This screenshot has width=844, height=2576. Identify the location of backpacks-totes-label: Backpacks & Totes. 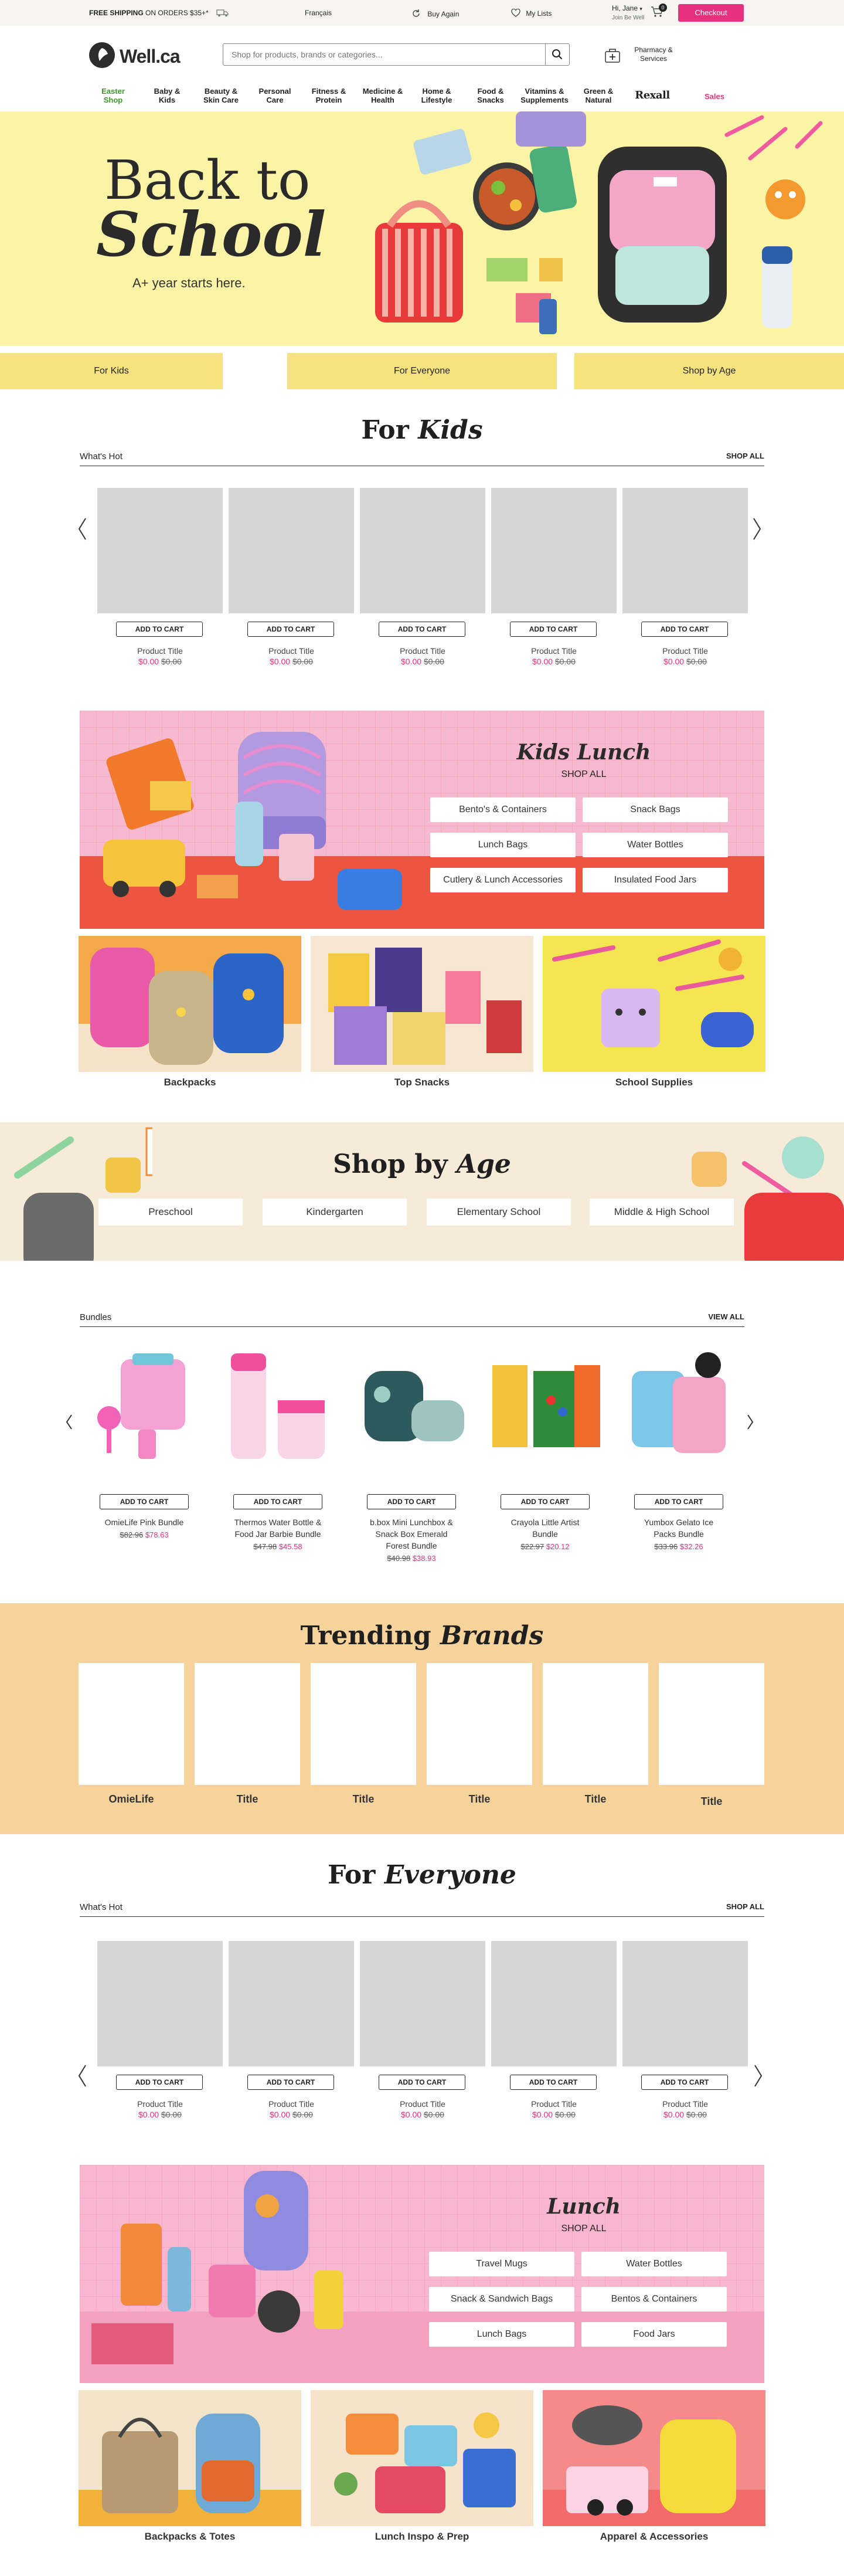
(190, 2537).